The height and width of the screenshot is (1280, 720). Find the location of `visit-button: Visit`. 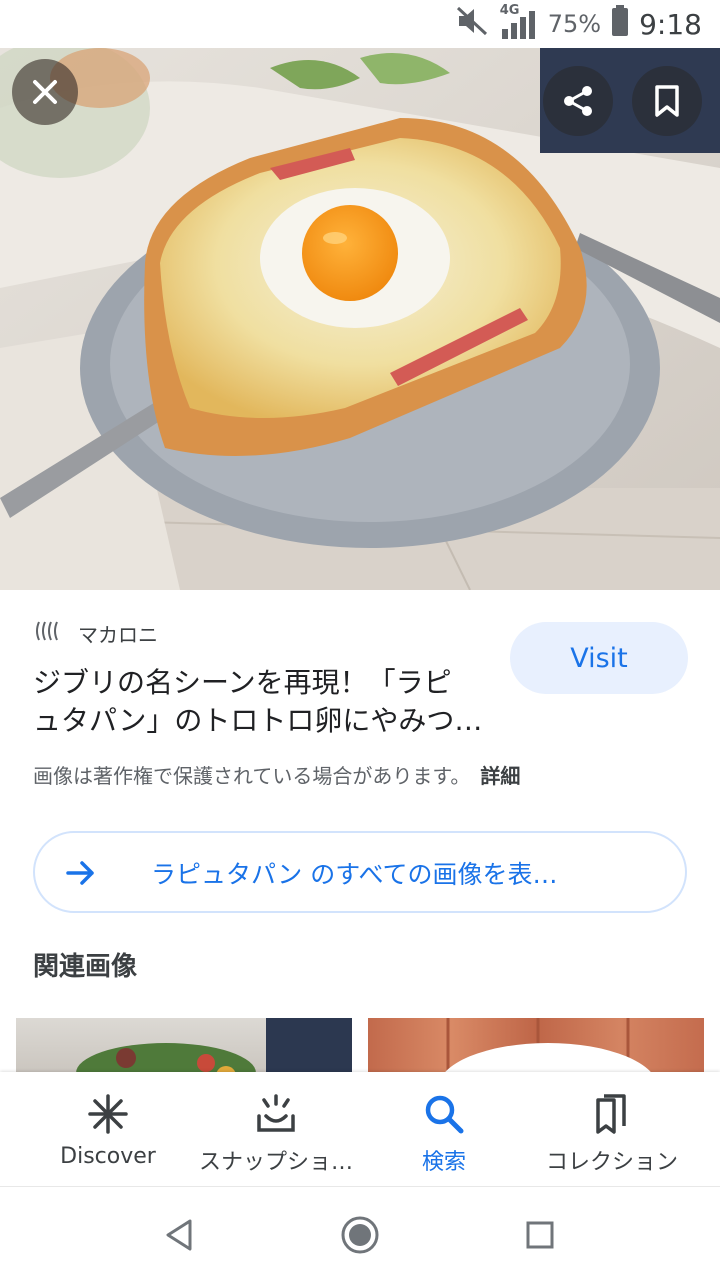

visit-button: Visit is located at coordinates (599, 658).